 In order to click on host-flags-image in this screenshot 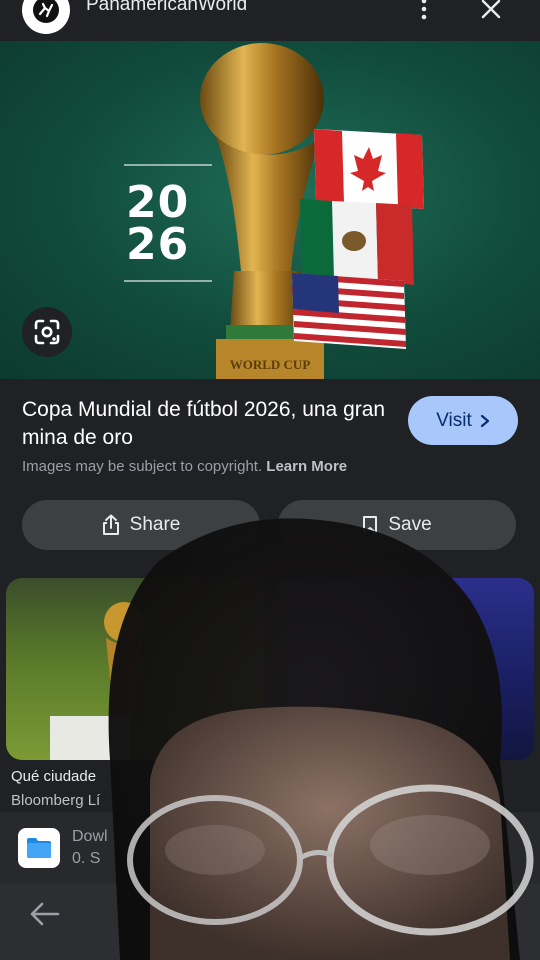, I will do `click(358, 239)`.